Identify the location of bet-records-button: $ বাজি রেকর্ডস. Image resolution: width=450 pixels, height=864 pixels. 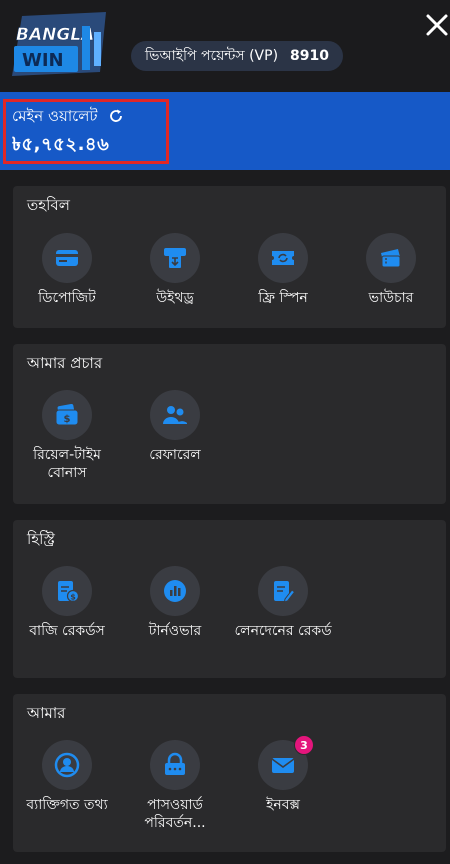
(67, 603).